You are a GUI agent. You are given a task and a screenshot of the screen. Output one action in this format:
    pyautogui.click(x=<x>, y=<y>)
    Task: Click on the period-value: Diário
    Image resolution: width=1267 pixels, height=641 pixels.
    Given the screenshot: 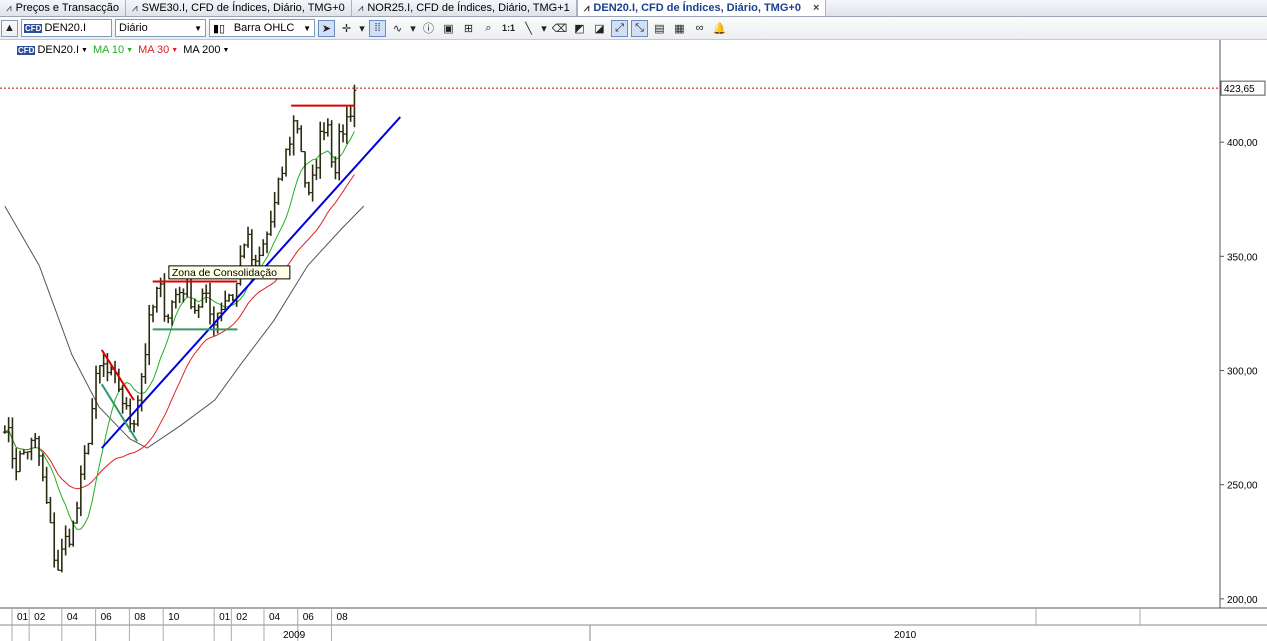 What is the action you would take?
    pyautogui.click(x=133, y=28)
    